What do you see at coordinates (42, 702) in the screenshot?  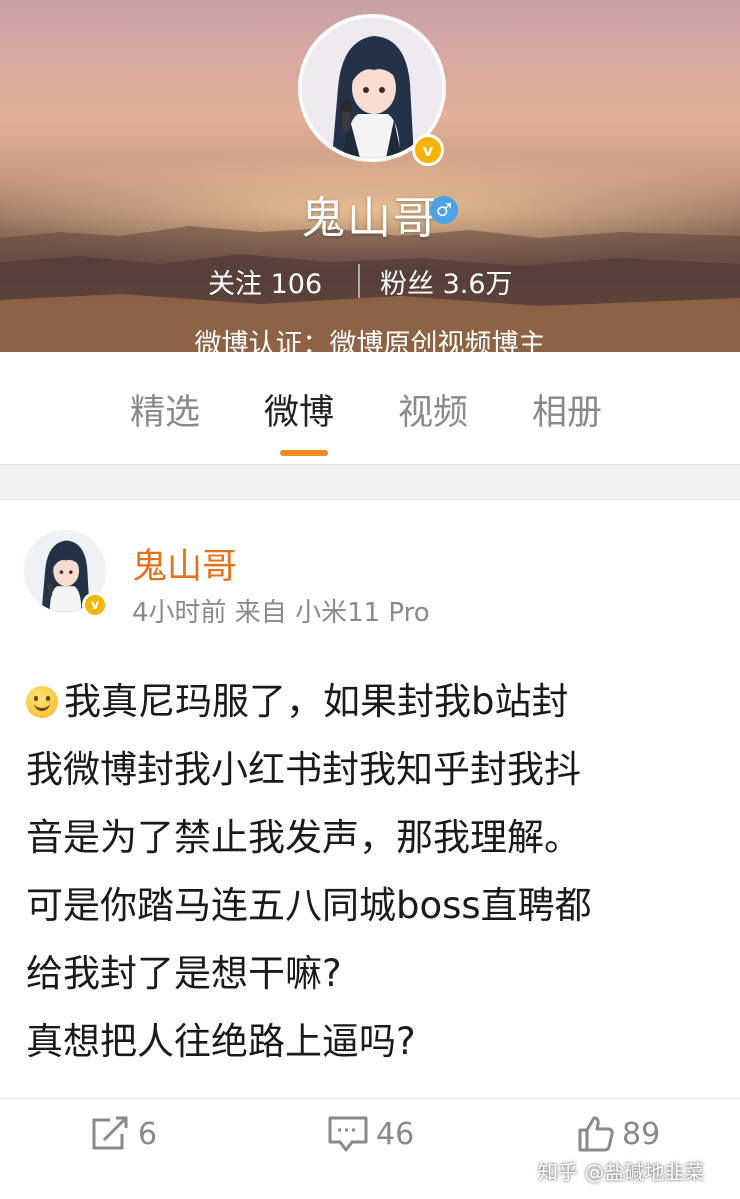 I see `smile-emoji-icon` at bounding box center [42, 702].